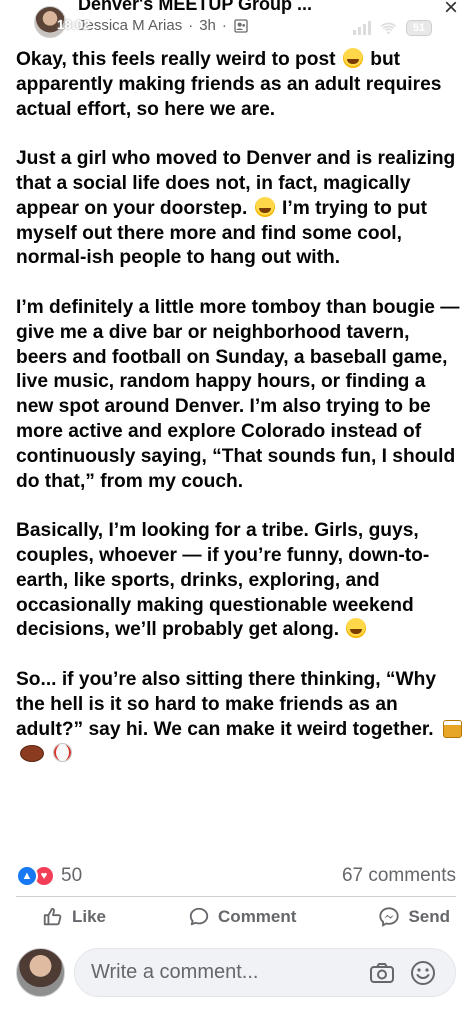 Image resolution: width=472 pixels, height=1024 pixels. I want to click on beer-mugs-emoji-icon, so click(452, 728).